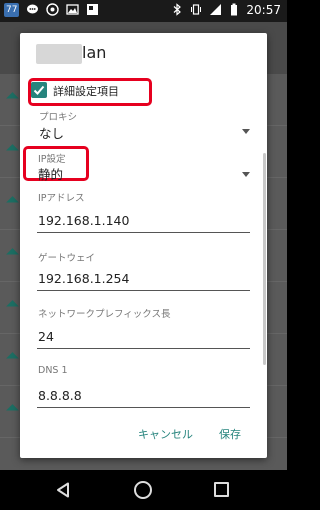 The width and height of the screenshot is (320, 510). Describe the element at coordinates (143, 232) in the screenshot. I see `ip-address-underline` at that location.